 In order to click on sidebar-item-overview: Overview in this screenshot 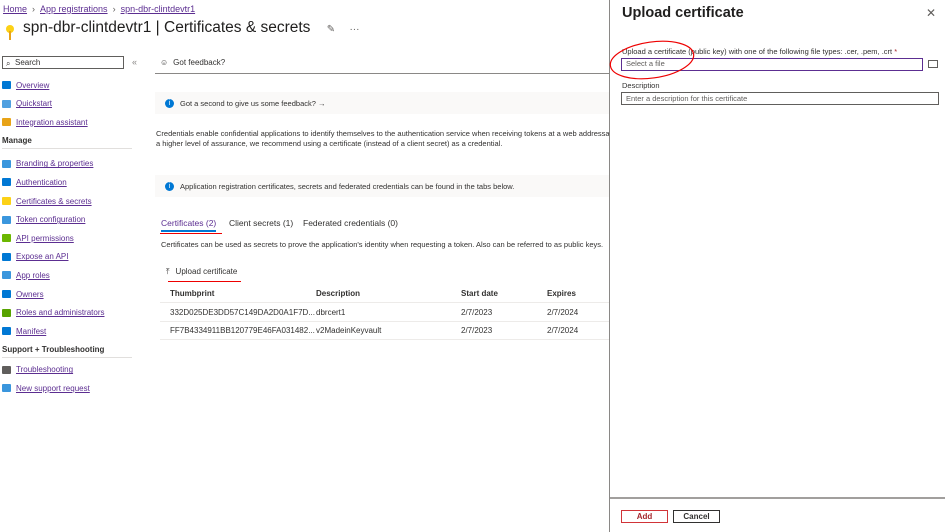, I will do `click(70, 85)`.